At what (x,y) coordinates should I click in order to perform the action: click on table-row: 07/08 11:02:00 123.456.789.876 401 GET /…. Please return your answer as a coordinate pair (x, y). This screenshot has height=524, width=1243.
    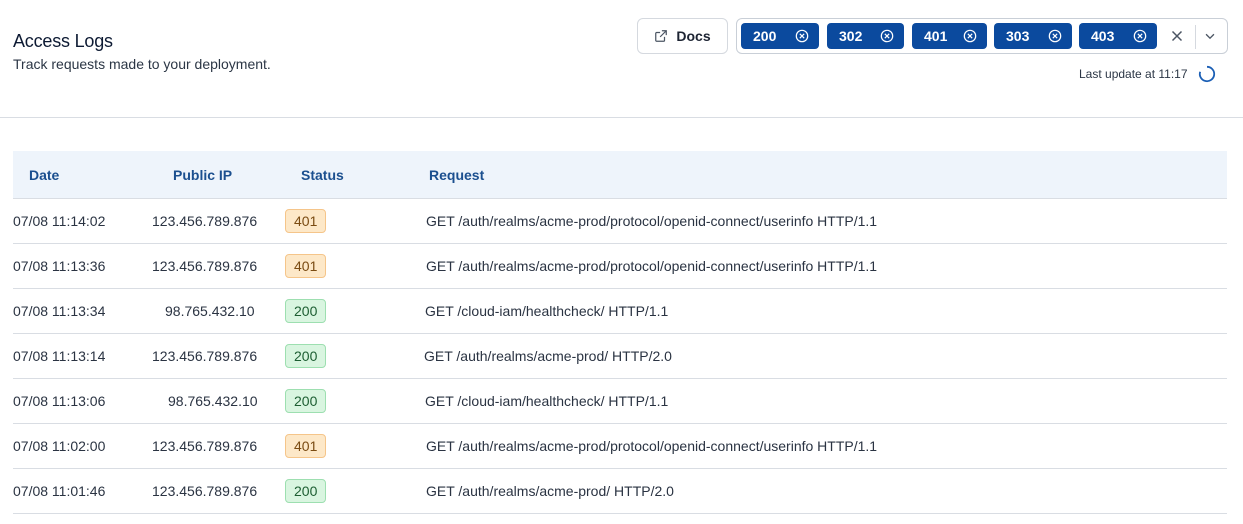
    Looking at the image, I should click on (620, 446).